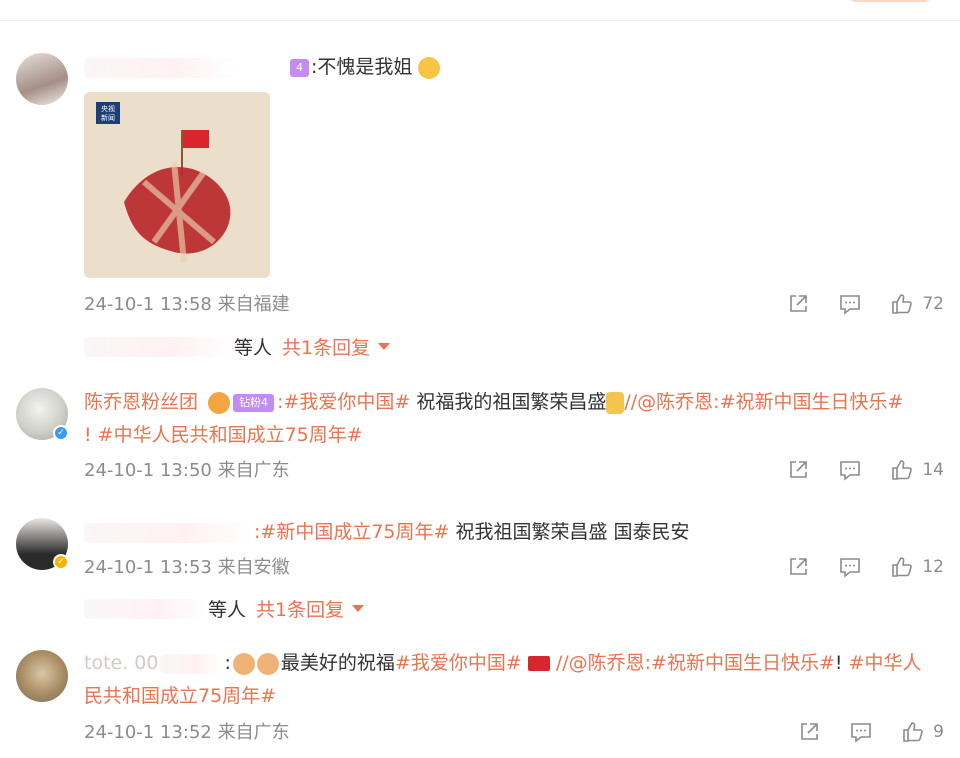  What do you see at coordinates (429, 67) in the screenshot?
I see `grin-emoji-icon` at bounding box center [429, 67].